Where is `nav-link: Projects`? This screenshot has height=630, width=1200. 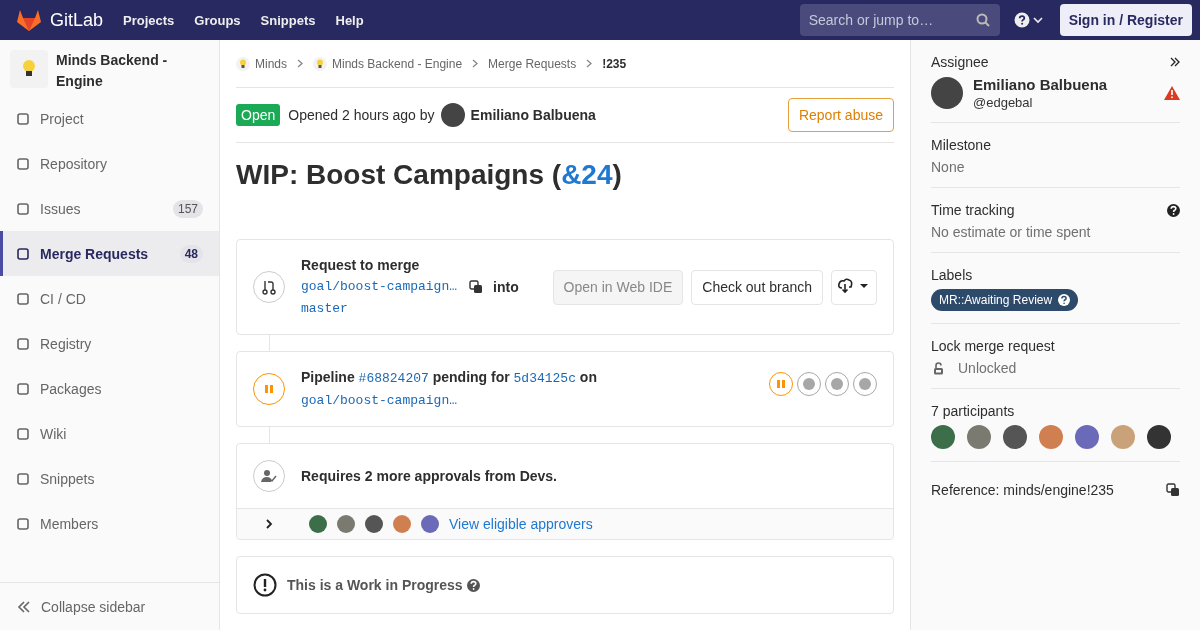
nav-link: Projects is located at coordinates (149, 20).